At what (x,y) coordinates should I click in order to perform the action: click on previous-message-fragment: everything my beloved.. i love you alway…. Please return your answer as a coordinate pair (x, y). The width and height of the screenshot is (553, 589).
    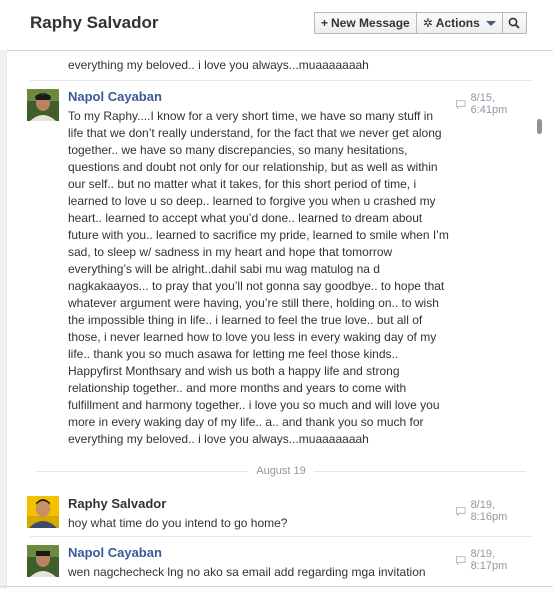
    Looking at the image, I should click on (218, 65).